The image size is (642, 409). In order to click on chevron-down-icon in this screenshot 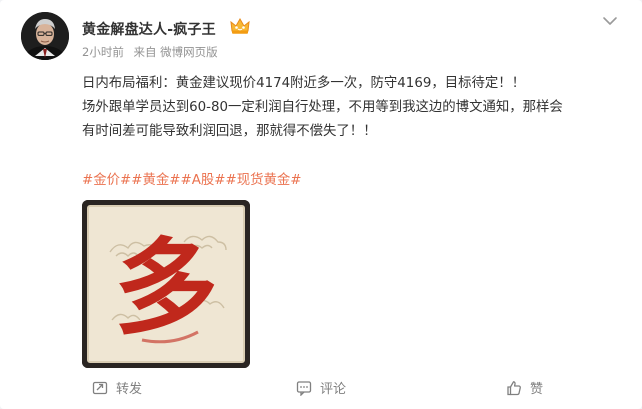, I will do `click(610, 20)`.